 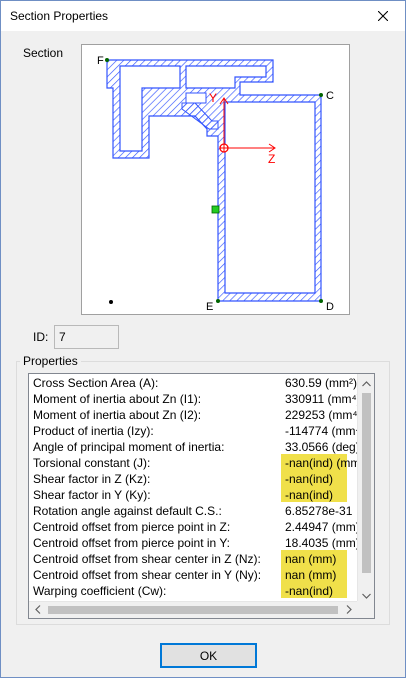 What do you see at coordinates (226, 77) in the screenshot?
I see `section-hollow-top` at bounding box center [226, 77].